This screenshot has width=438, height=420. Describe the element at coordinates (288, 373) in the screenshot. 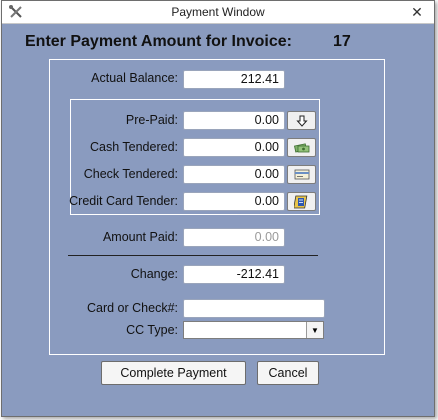

I see `cancel-button: Cancel` at that location.